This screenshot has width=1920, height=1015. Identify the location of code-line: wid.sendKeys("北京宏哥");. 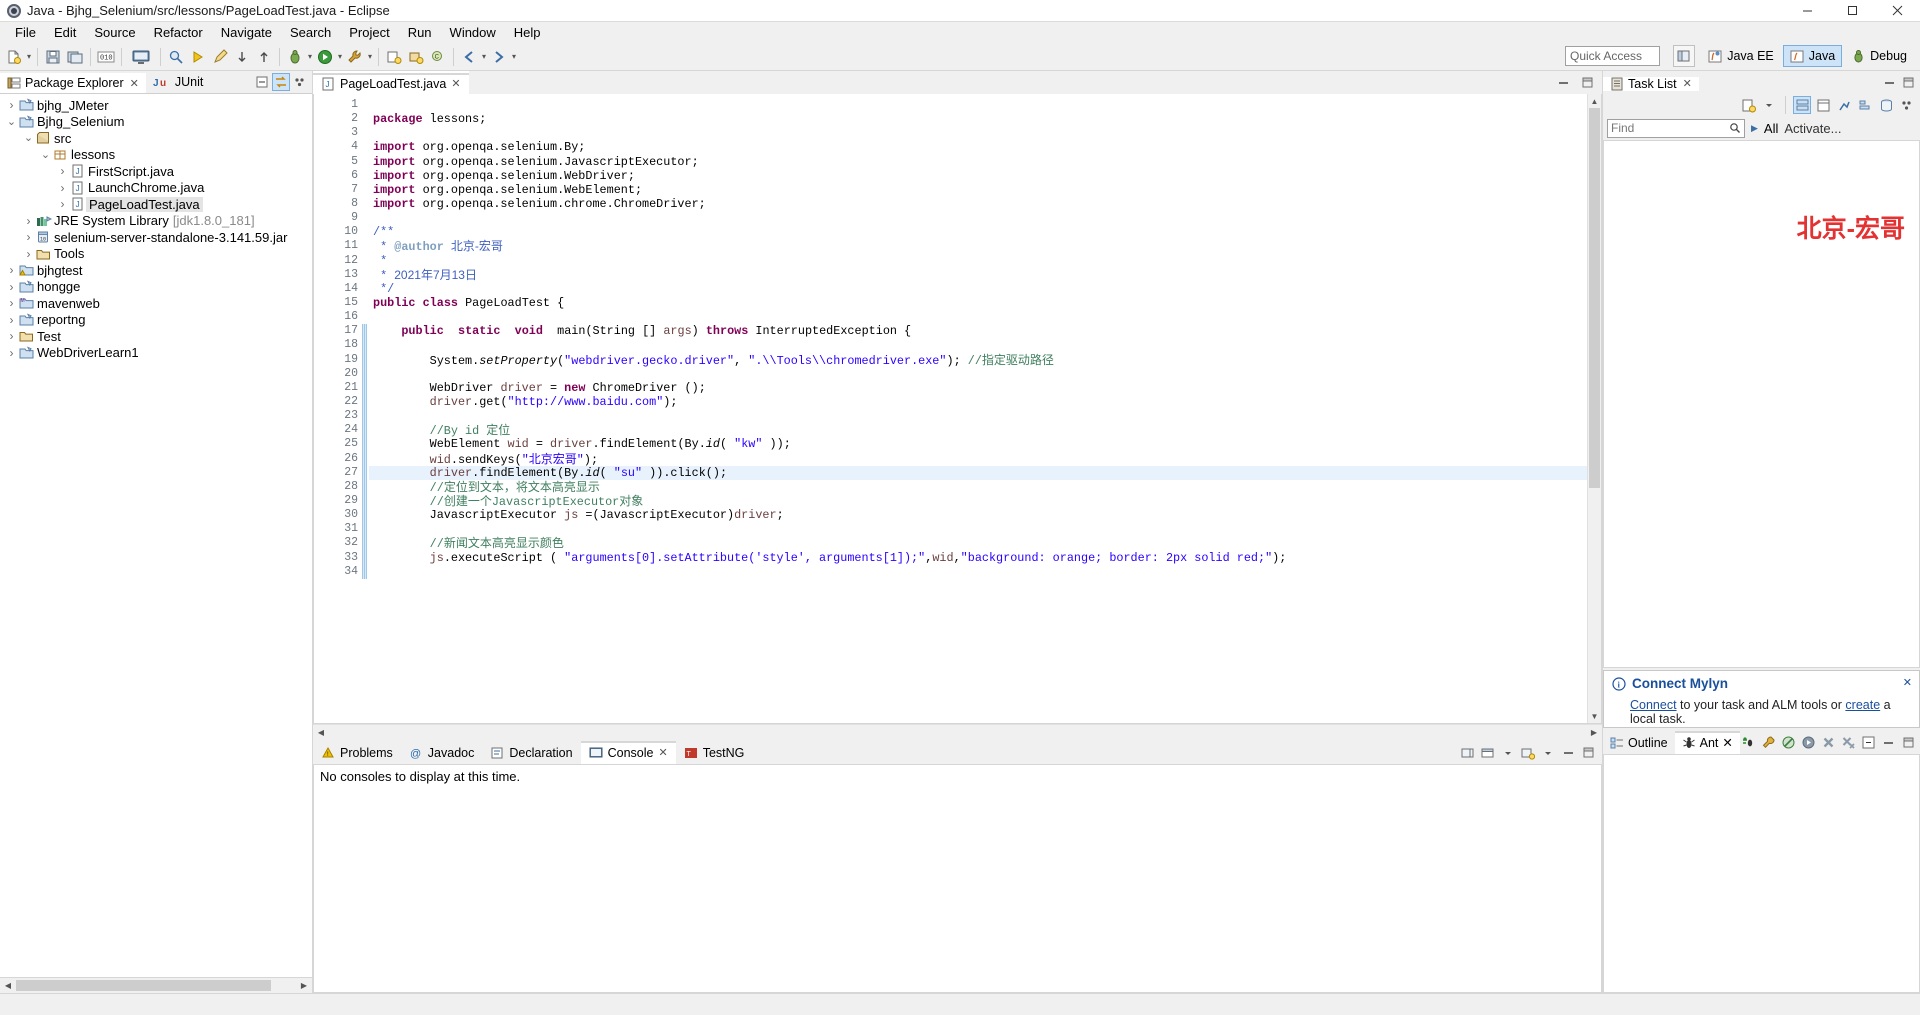
(978, 459).